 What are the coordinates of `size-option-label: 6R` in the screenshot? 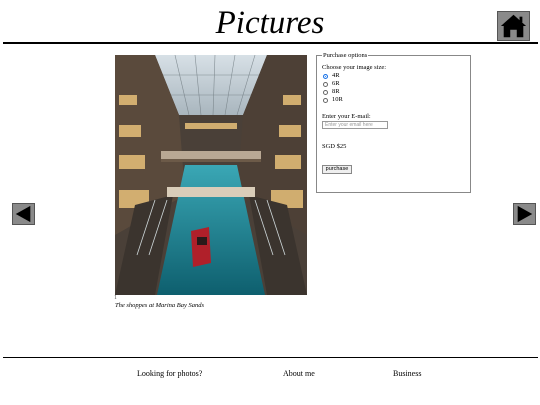 It's located at (336, 83).